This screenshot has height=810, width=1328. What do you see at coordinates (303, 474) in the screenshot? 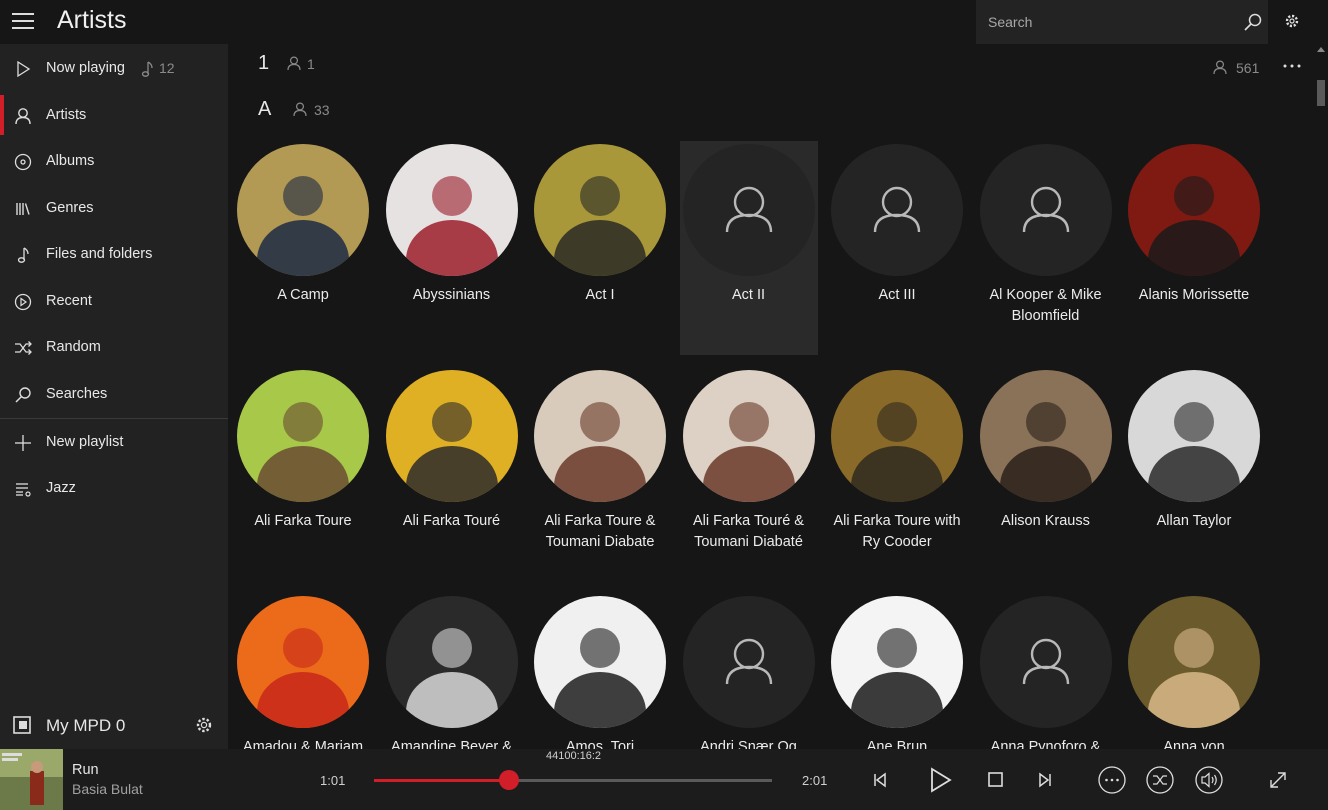
I see `artist-tile: Ali Farka Toure` at bounding box center [303, 474].